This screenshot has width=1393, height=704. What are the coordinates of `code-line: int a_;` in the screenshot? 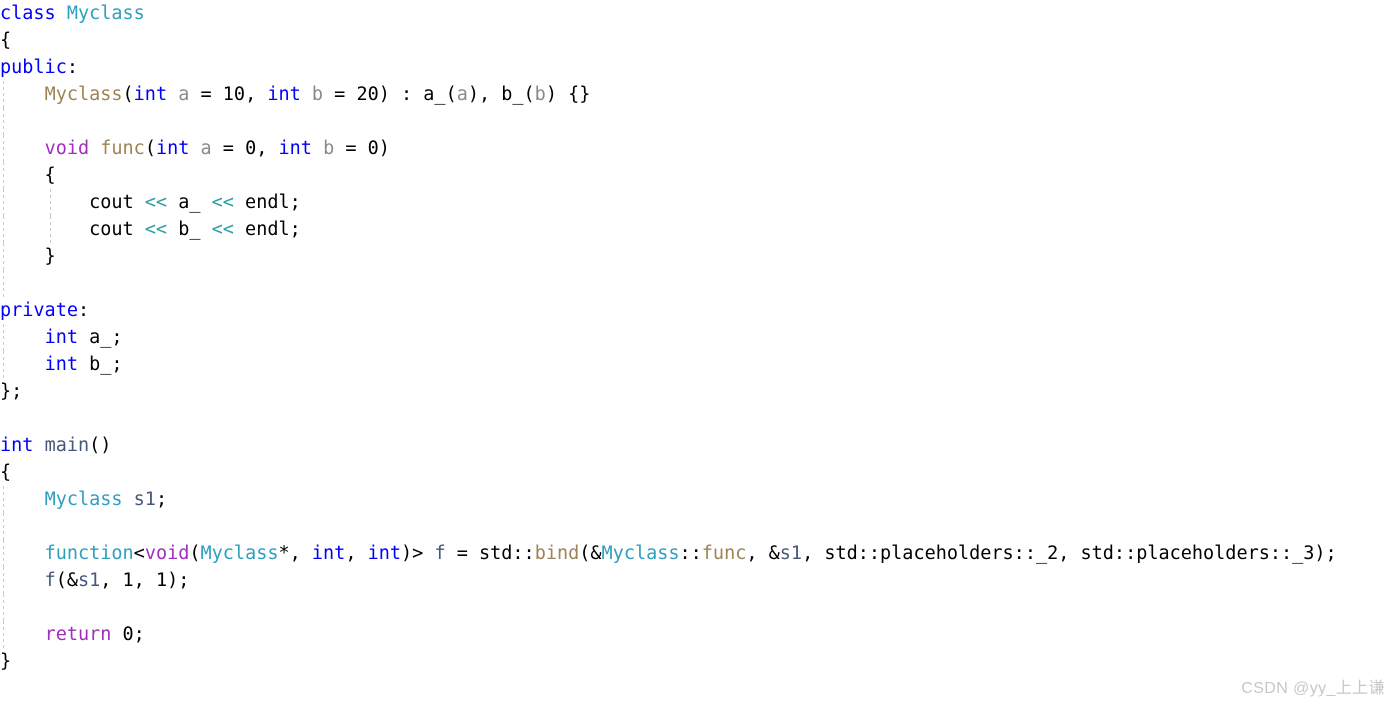 It's located at (696, 337).